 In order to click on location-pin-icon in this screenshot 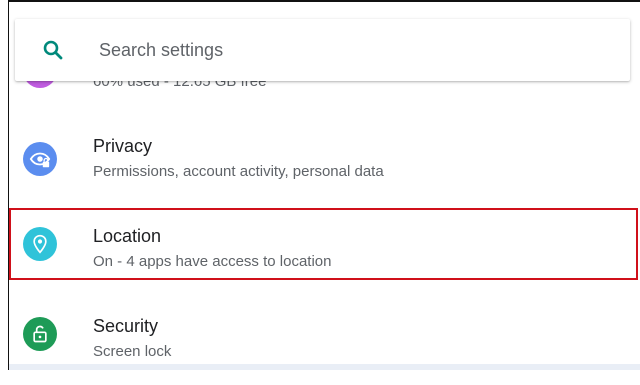, I will do `click(40, 244)`.